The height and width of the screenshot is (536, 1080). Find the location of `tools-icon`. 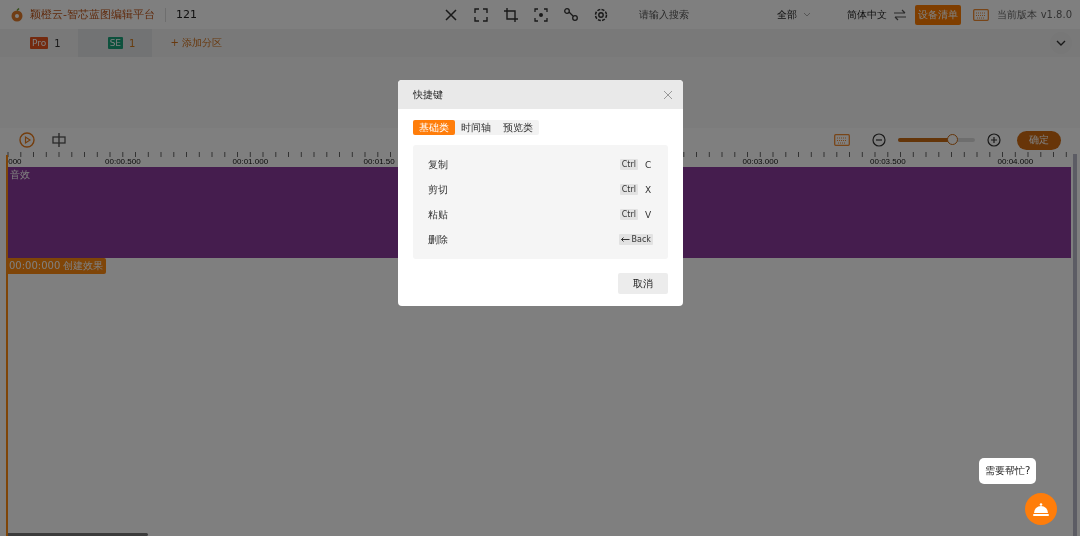

tools-icon is located at coordinates (451, 14).